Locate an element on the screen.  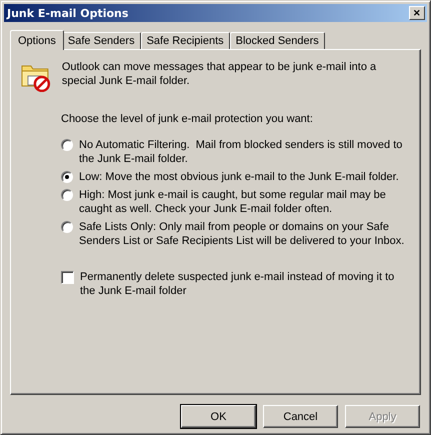
close-button: ✕ is located at coordinates (417, 13).